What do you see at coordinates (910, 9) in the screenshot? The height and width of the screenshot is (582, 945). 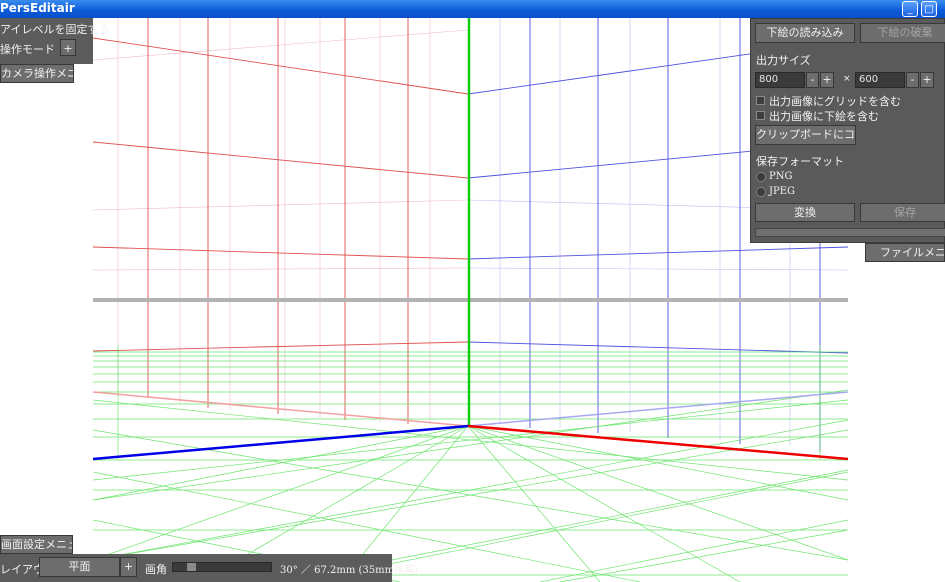 I see `minimize-icon: _` at bounding box center [910, 9].